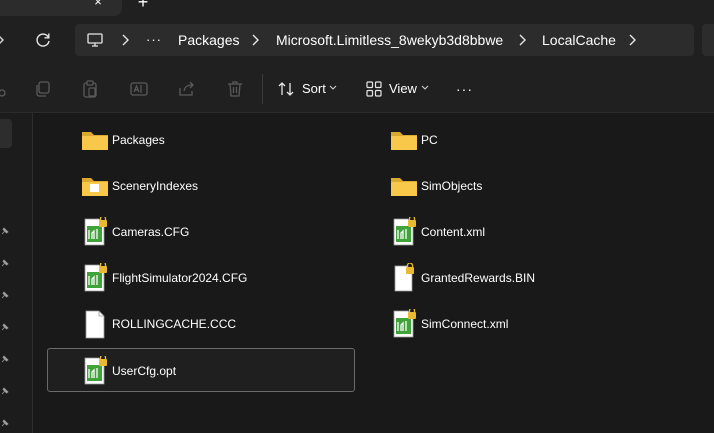 This screenshot has width=714, height=433. I want to click on file-item-usercfg-opt: UserCfg.opt, so click(201, 370).